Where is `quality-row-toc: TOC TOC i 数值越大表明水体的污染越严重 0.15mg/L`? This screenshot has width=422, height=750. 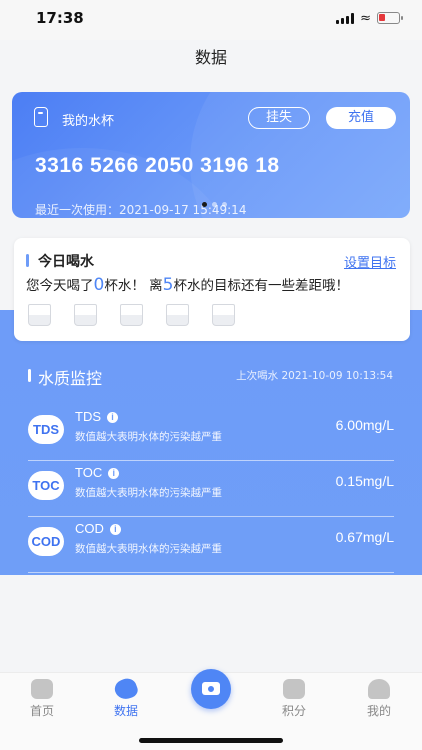 quality-row-toc: TOC TOC i 数值越大表明水体的污染越严重 0.15mg/L is located at coordinates (211, 489).